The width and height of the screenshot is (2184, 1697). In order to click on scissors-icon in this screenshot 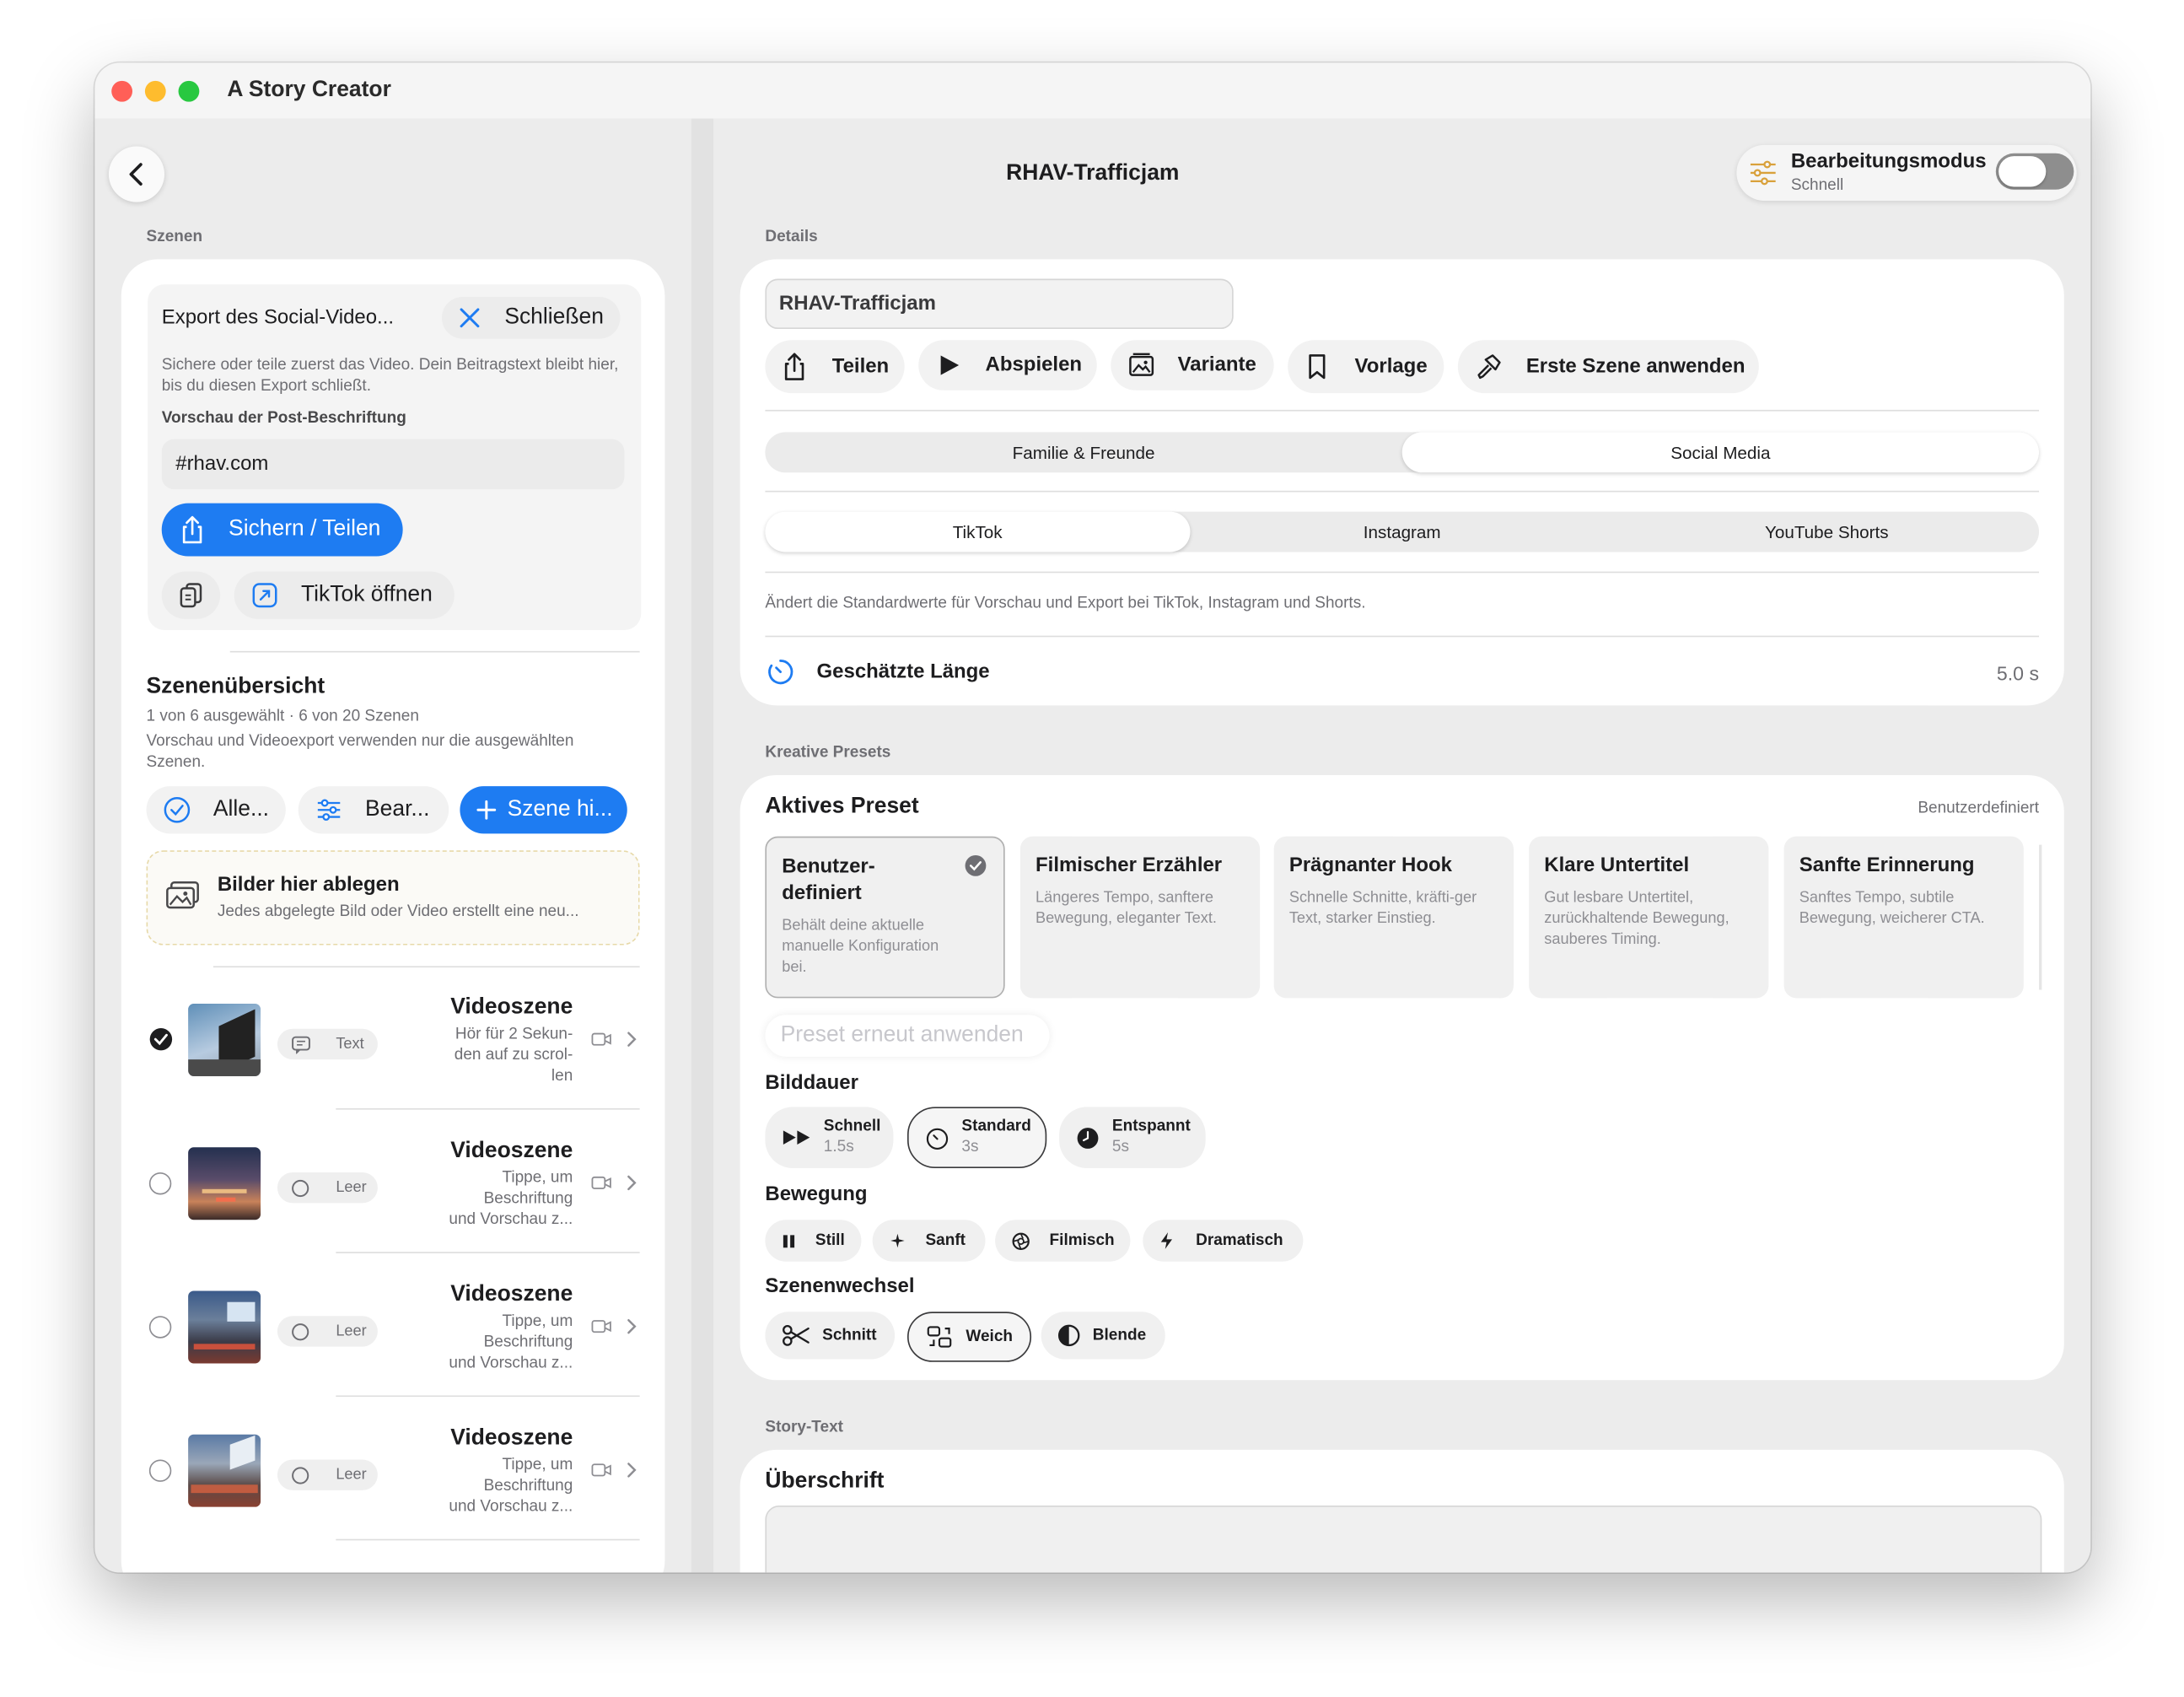, I will do `click(797, 1335)`.